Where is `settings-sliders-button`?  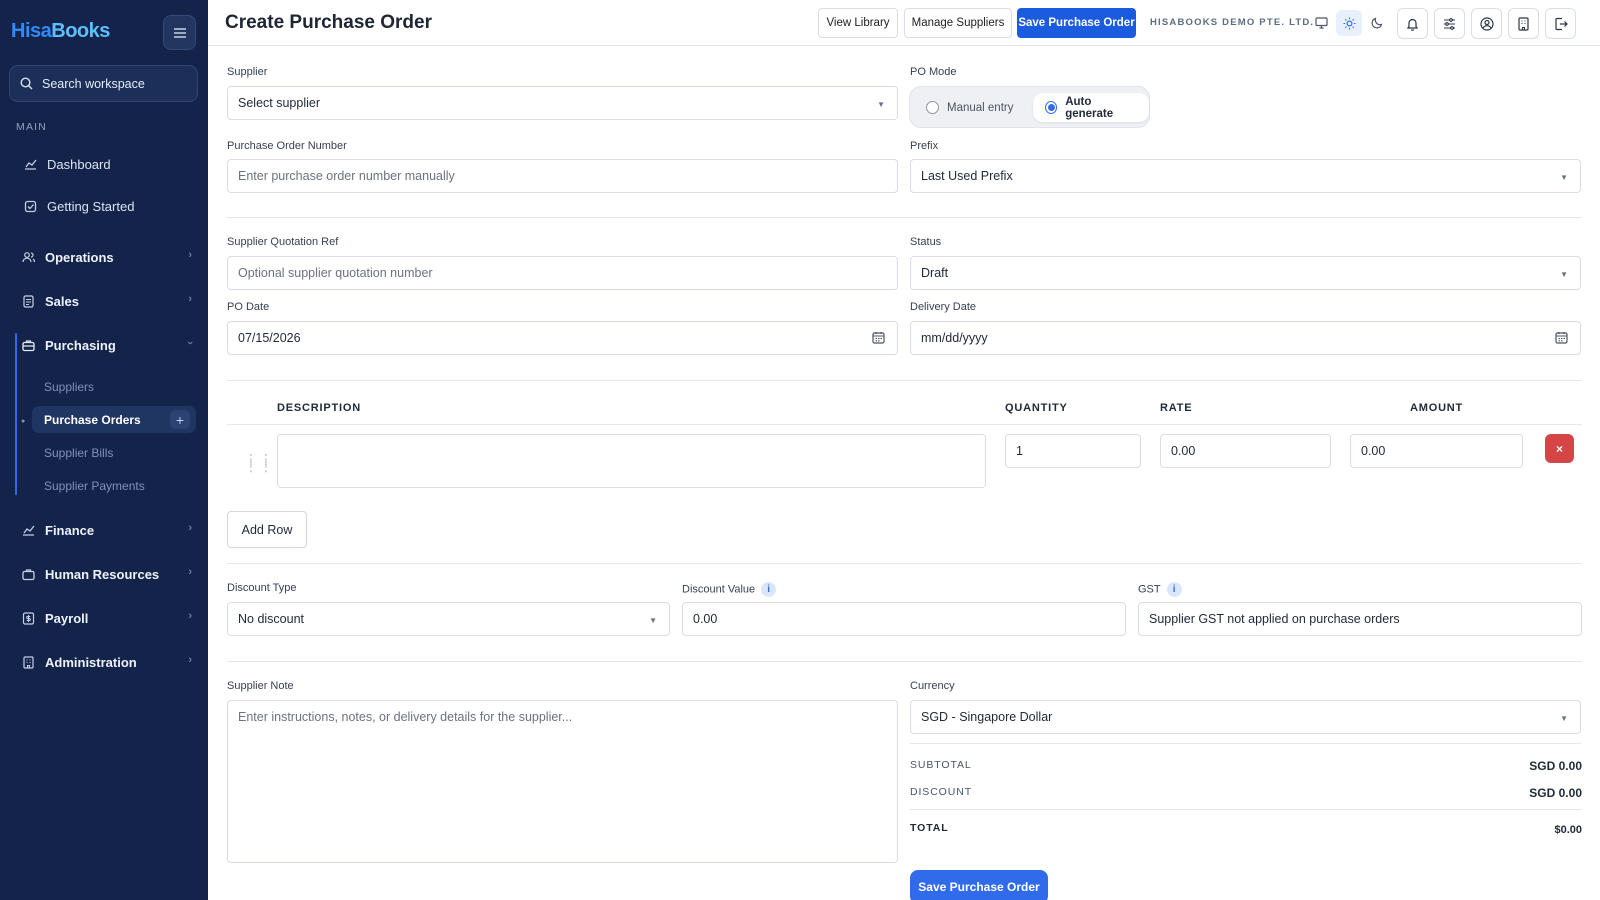
settings-sliders-button is located at coordinates (1449, 23).